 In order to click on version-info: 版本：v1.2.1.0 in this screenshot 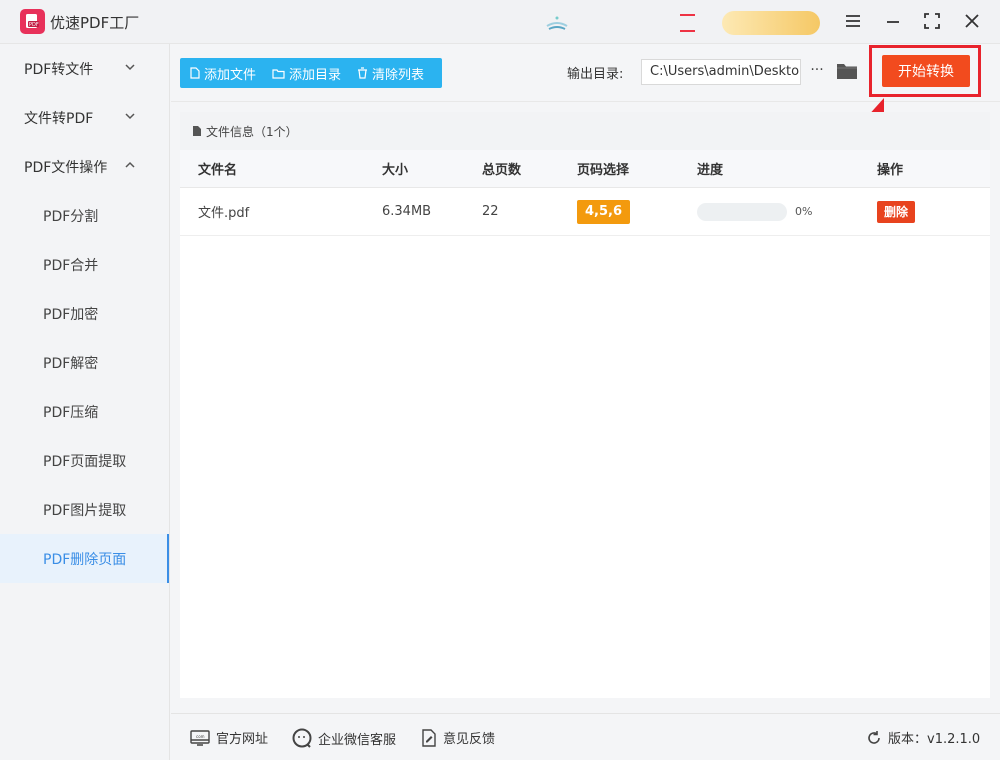, I will do `click(923, 737)`.